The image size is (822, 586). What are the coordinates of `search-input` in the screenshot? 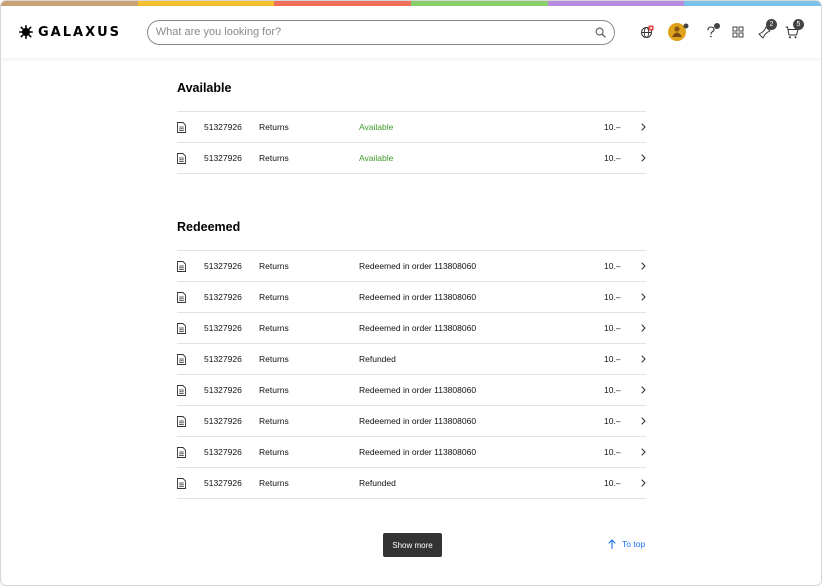 It's located at (375, 32).